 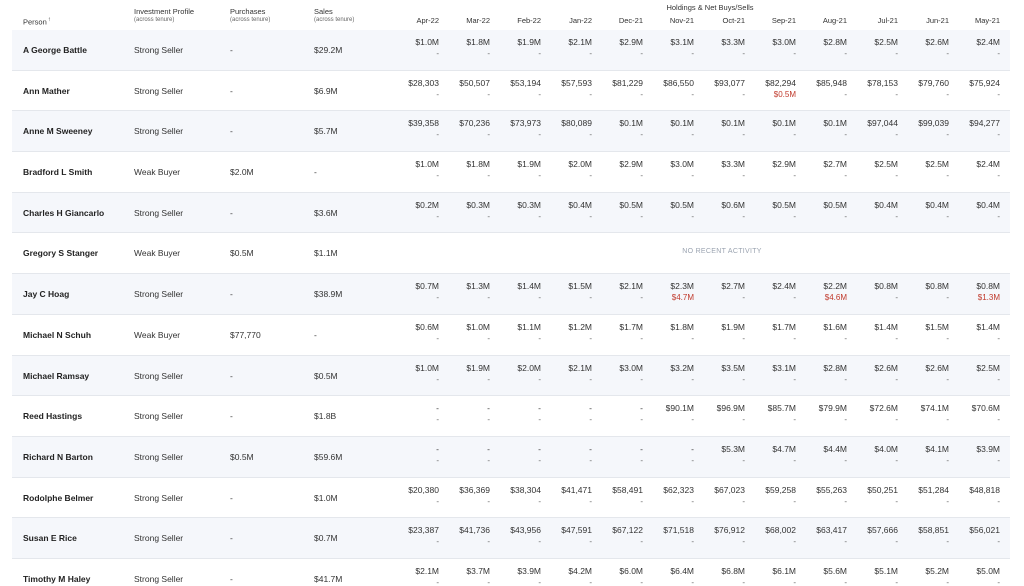 I want to click on purchases-value: $77,770, so click(x=245, y=334).